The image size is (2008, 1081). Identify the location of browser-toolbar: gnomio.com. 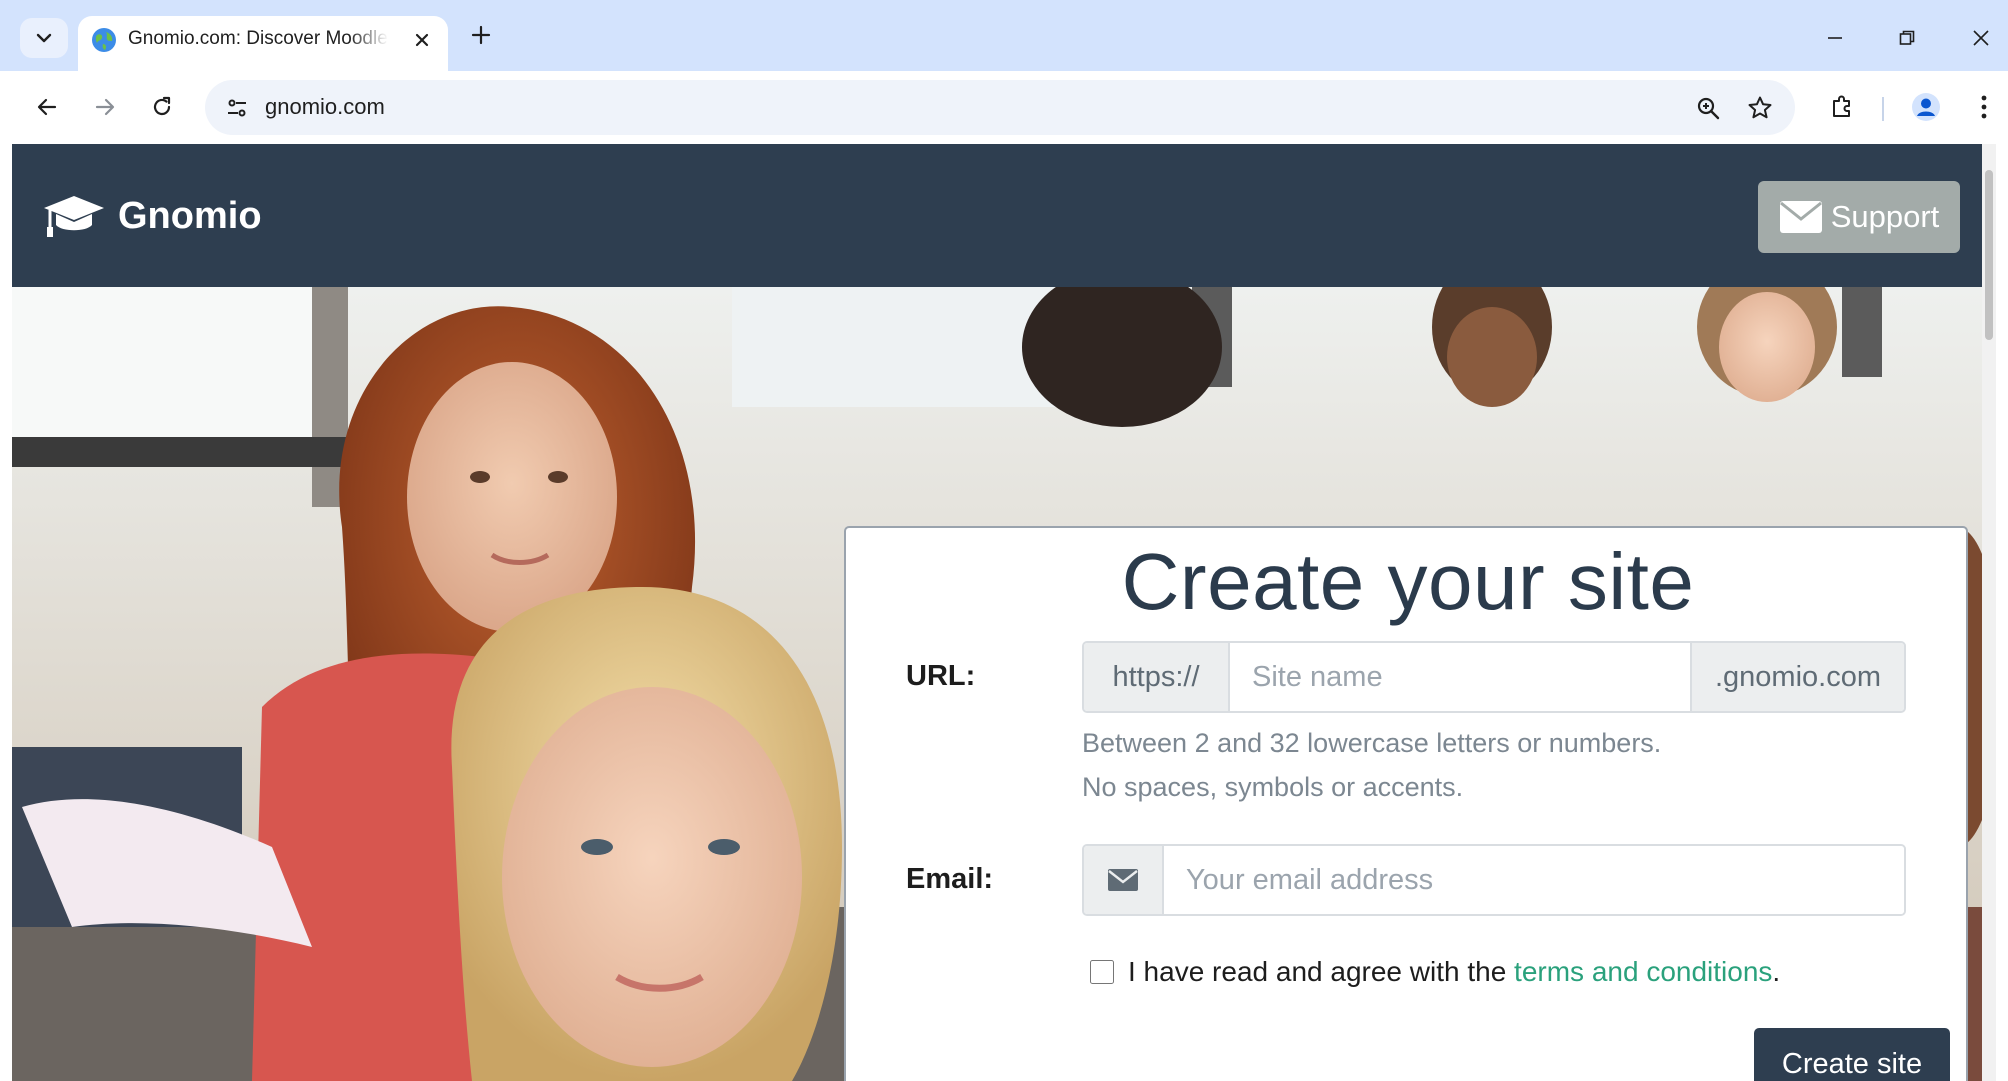
(1004, 107).